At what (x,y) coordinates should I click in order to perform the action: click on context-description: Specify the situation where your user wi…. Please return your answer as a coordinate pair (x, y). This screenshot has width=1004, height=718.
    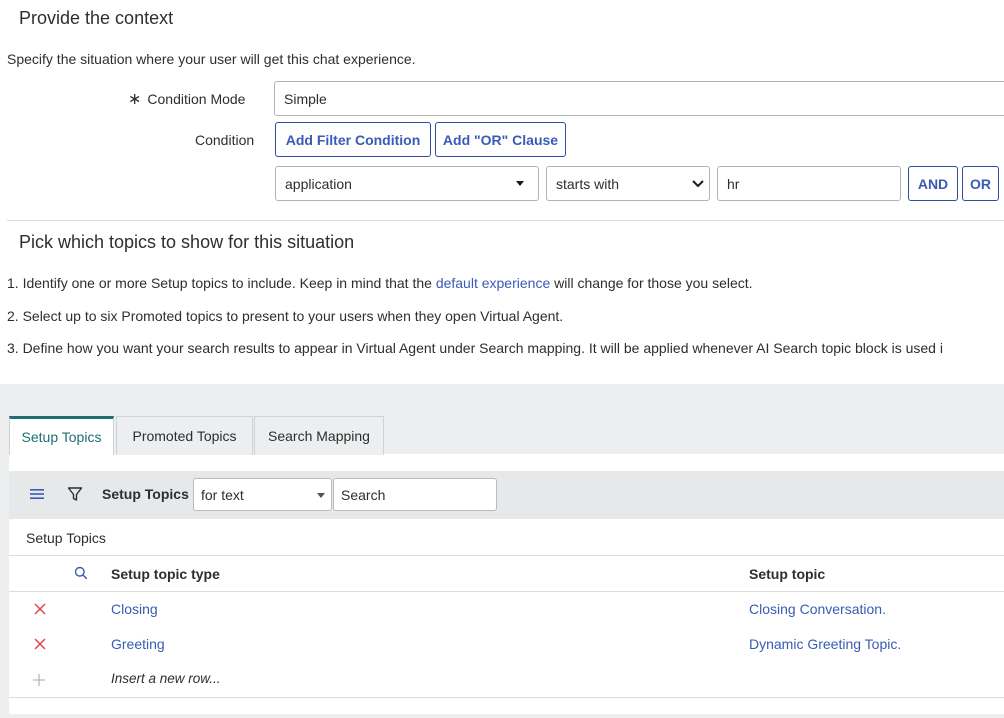
    Looking at the image, I should click on (211, 59).